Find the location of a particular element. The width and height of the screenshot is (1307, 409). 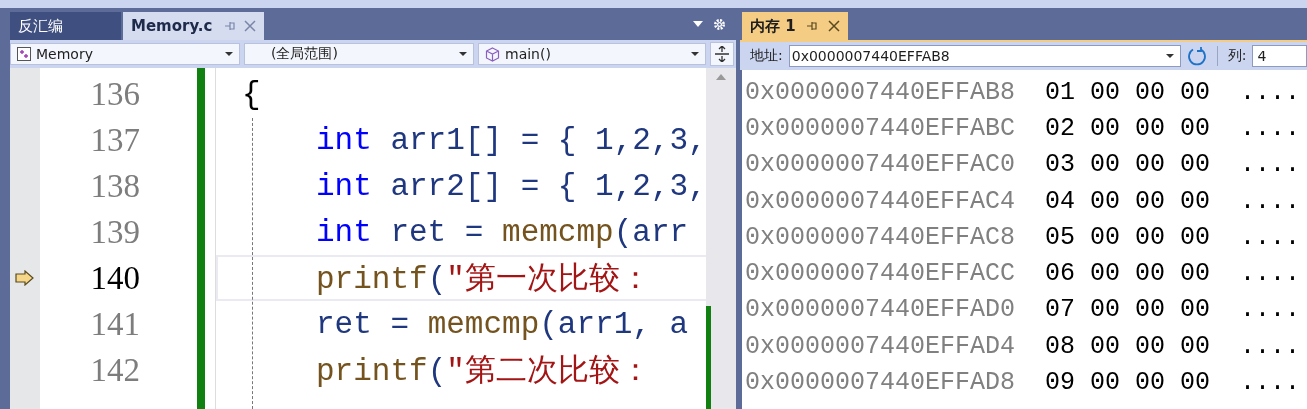

dropdown-icon is located at coordinates (698, 24).